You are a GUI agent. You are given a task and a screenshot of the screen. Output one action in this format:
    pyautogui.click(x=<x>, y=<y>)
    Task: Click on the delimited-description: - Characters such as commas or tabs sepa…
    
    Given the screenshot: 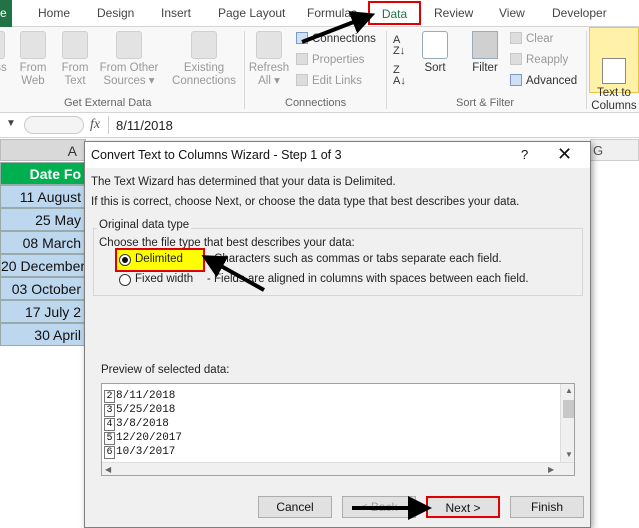 What is the action you would take?
    pyautogui.click(x=354, y=259)
    